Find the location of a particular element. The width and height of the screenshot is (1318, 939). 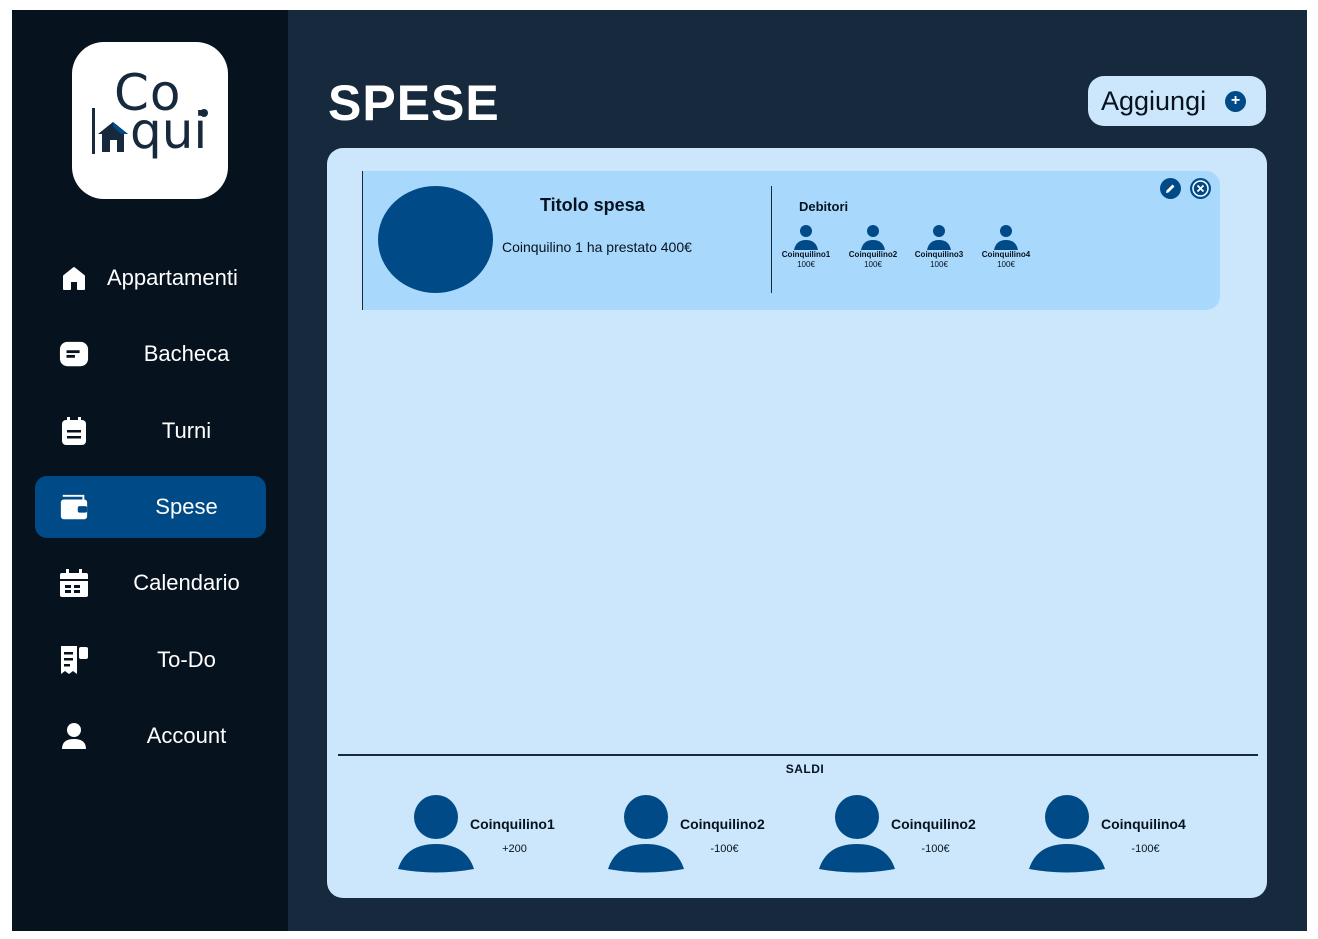

nav-label-appartamenti: Appartamenti is located at coordinates (172, 277).